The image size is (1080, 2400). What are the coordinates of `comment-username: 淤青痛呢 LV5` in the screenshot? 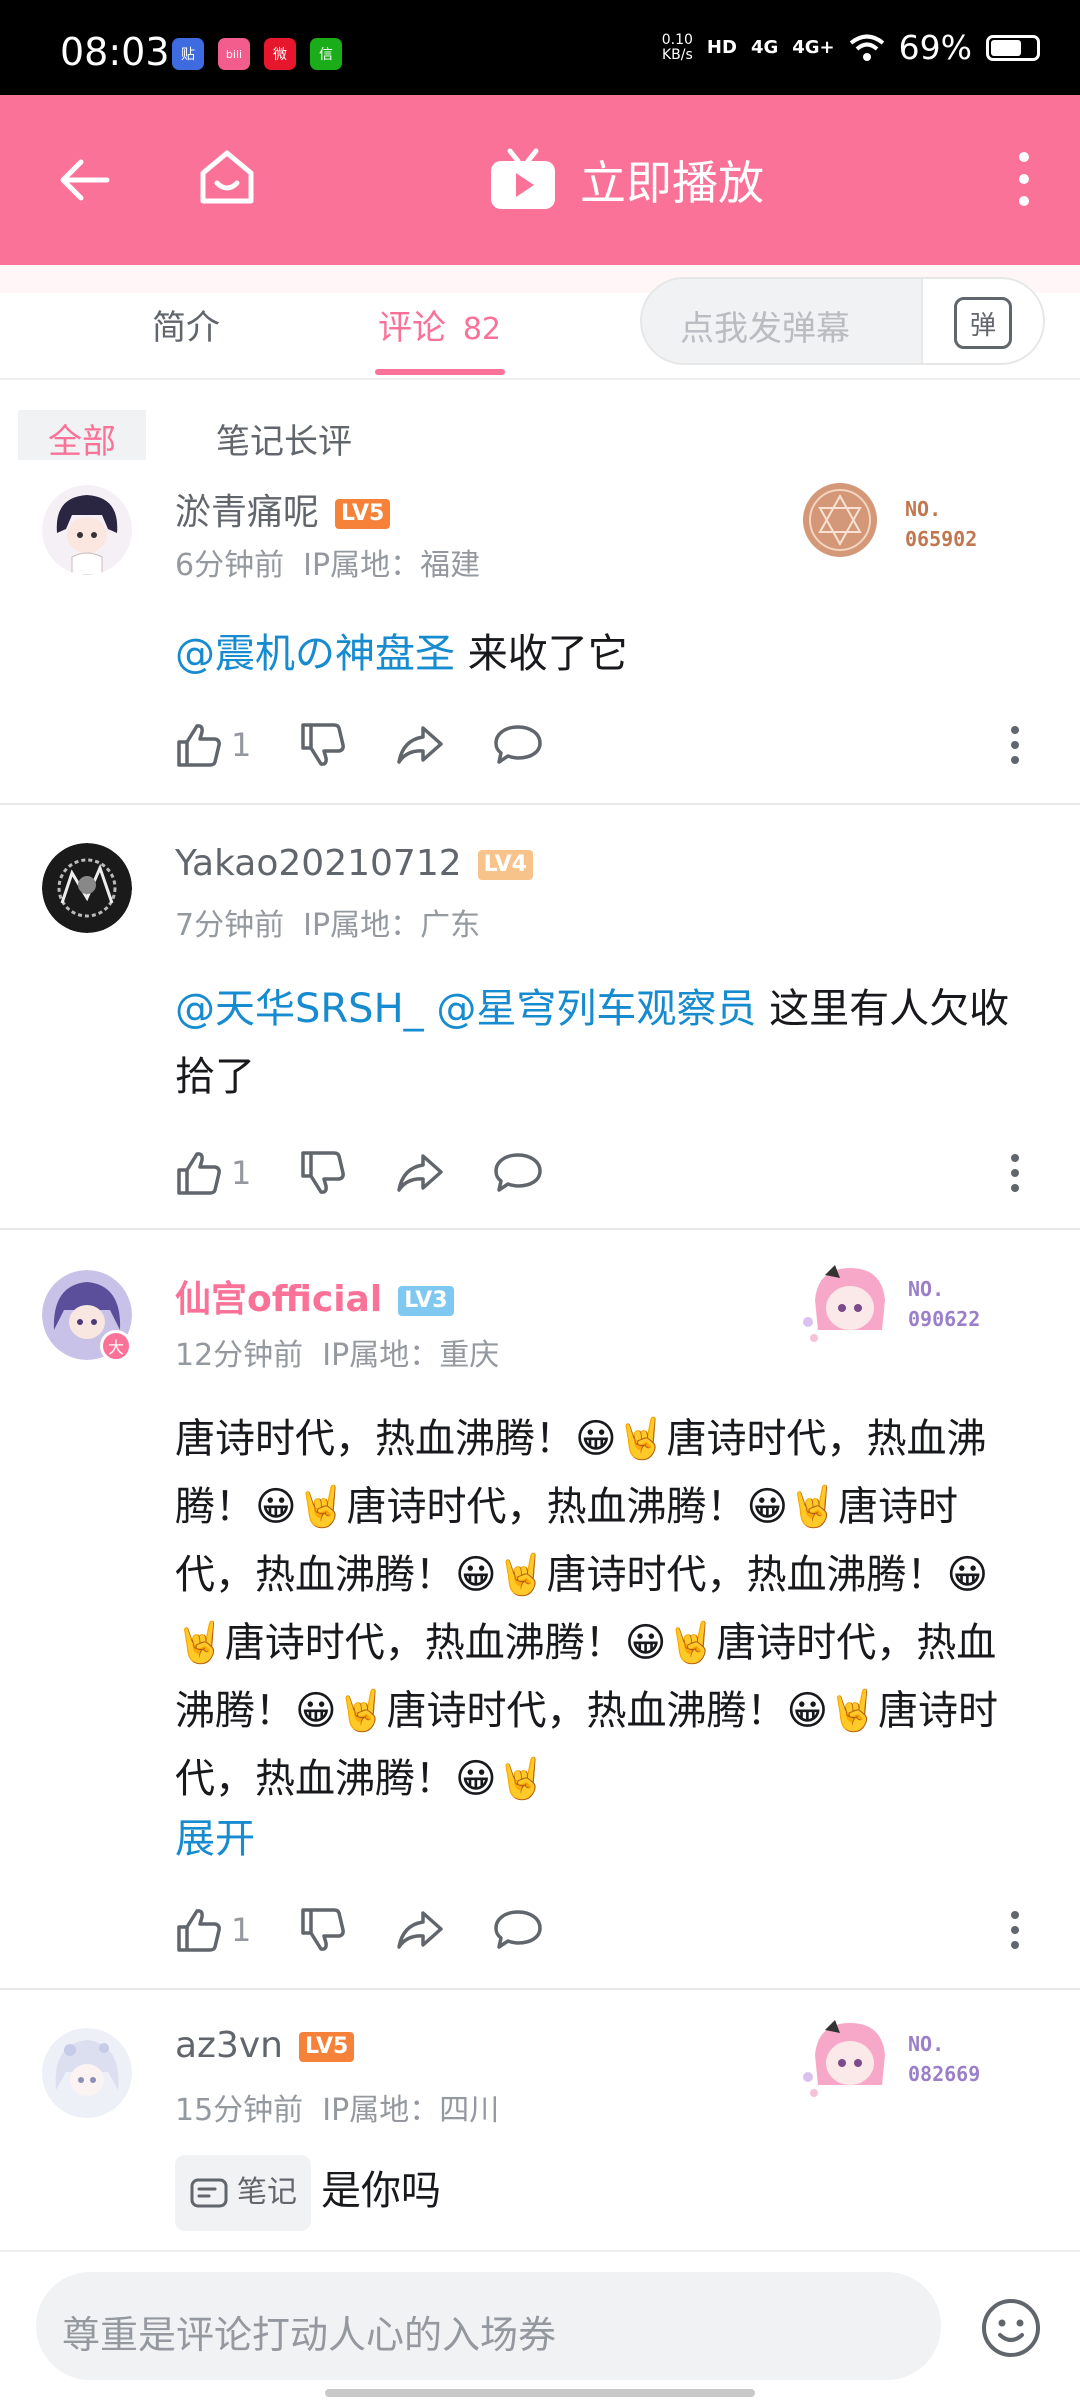 It's located at (283, 509).